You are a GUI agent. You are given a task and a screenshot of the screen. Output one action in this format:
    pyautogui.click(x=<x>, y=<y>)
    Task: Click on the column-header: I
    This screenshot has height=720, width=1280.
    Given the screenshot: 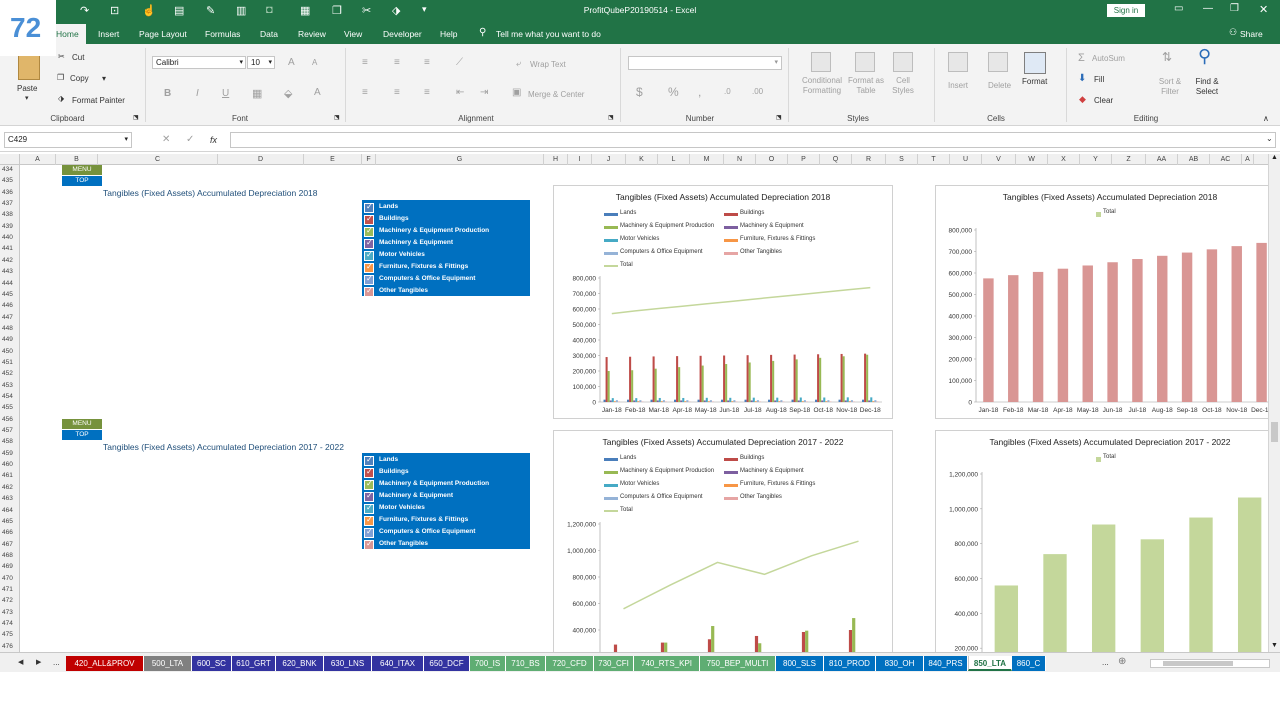 What is the action you would take?
    pyautogui.click(x=580, y=159)
    